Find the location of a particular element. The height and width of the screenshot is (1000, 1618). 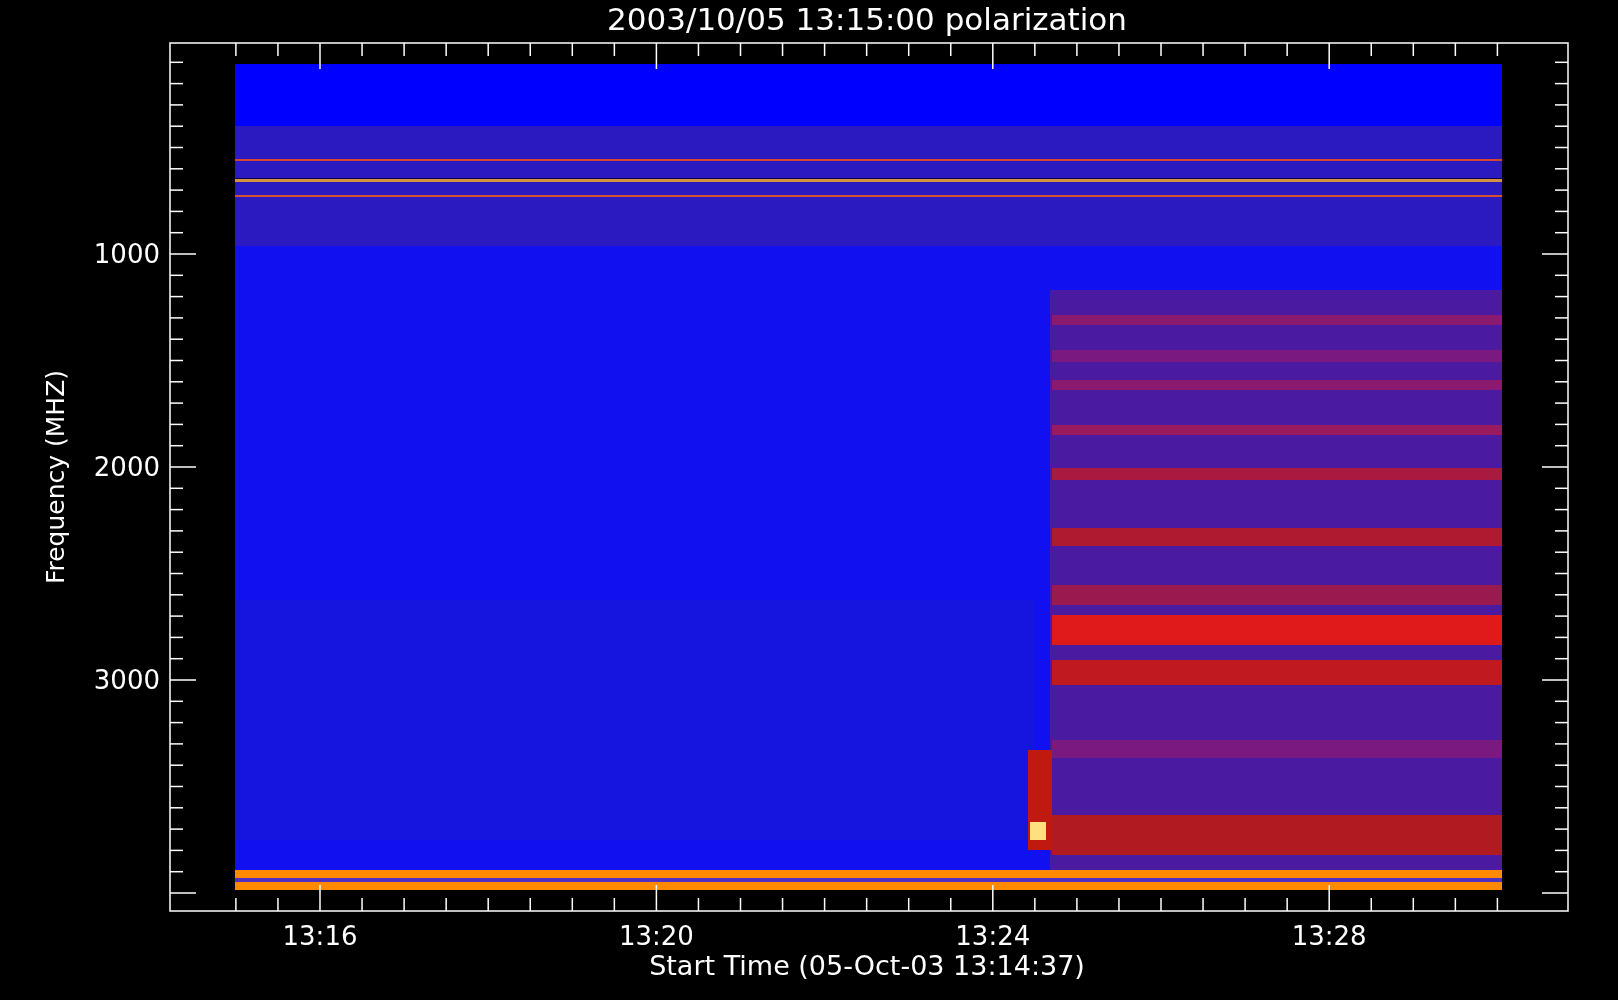

x-tick-label: 13:20 is located at coordinates (656, 936).